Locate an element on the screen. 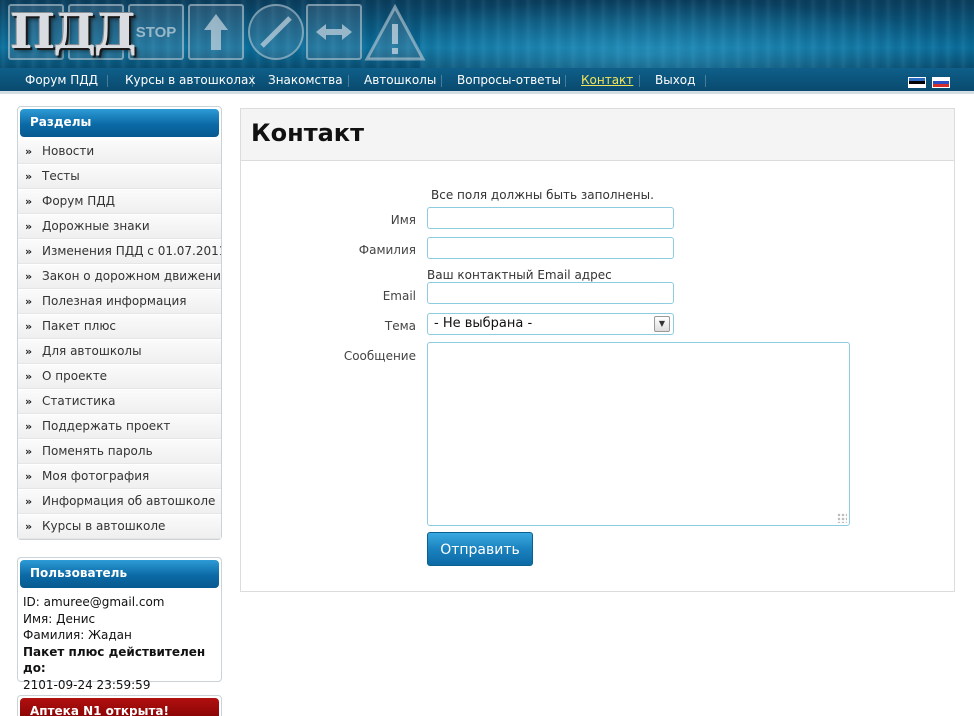 The width and height of the screenshot is (974, 716). end-restrictions-sign-icon is located at coordinates (276, 32).